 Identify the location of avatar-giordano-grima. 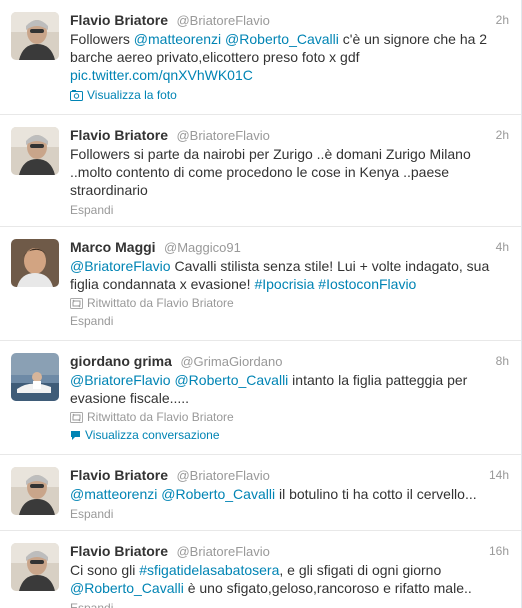
(35, 377).